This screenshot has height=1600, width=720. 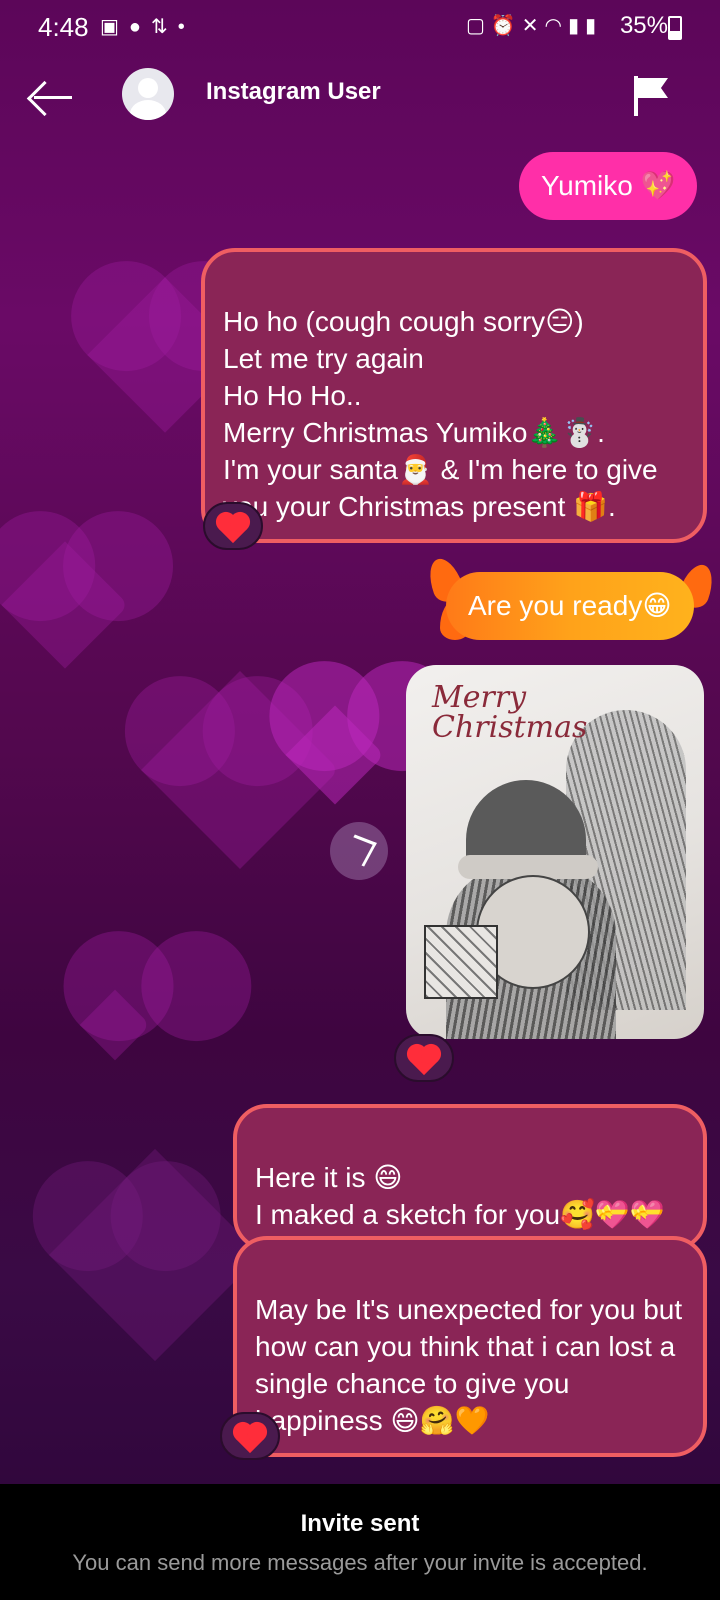 I want to click on back-arrow-icon, so click(x=51, y=98).